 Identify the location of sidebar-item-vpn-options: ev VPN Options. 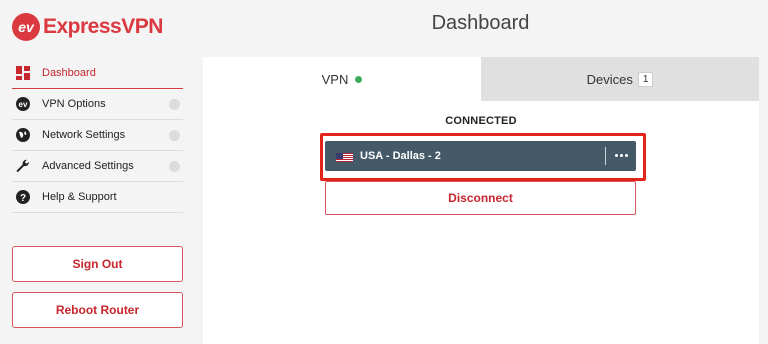
(97, 104).